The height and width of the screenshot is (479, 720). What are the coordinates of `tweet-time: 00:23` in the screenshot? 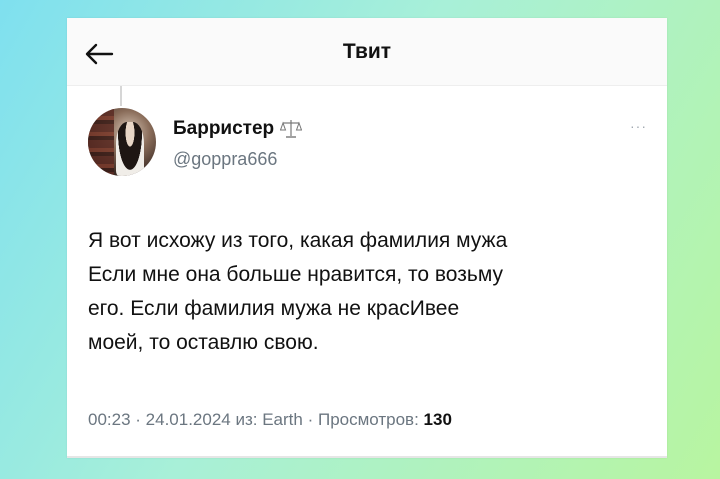 It's located at (109, 419).